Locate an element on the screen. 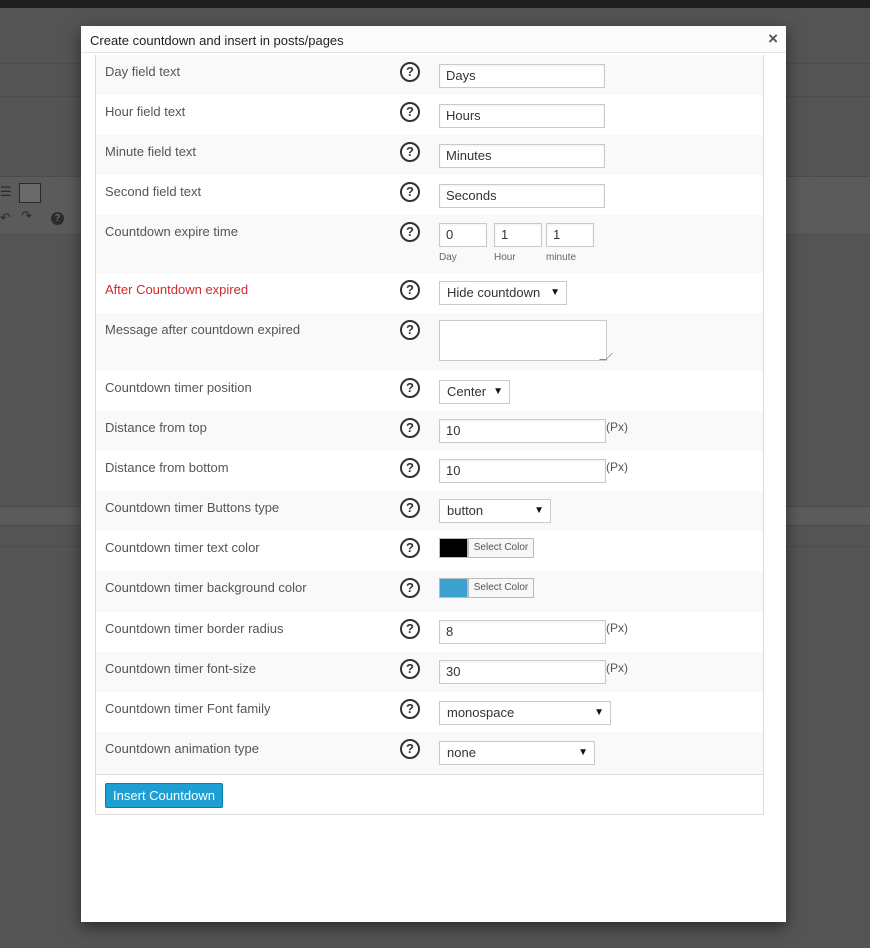  row-second-field-text: Second field text ? Seconds is located at coordinates (429, 195).